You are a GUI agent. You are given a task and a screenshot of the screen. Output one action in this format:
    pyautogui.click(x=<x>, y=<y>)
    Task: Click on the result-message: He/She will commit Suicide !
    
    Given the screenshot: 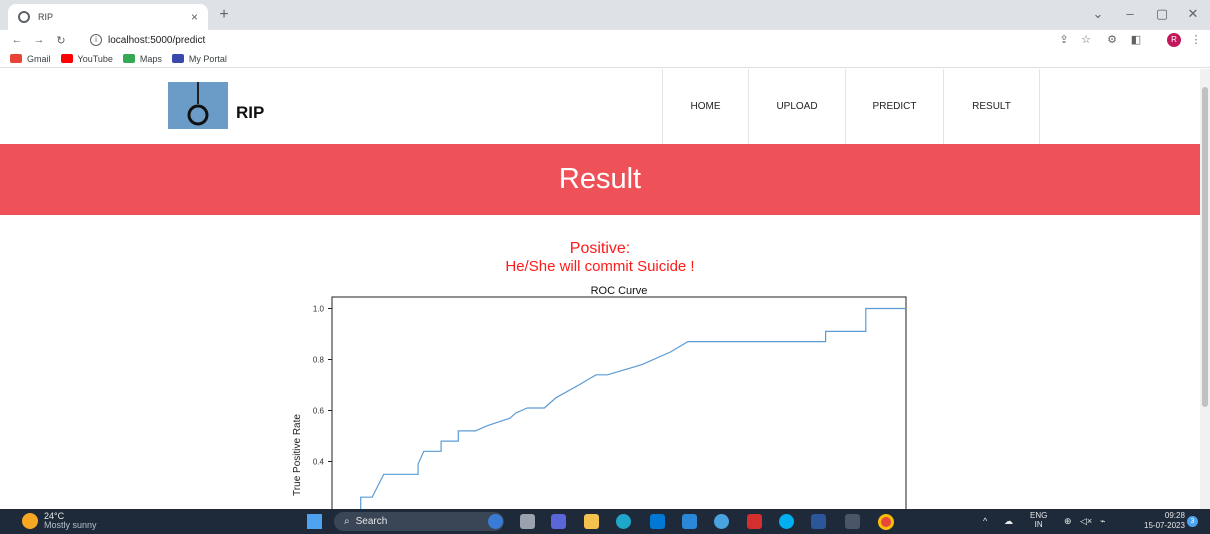 What is the action you would take?
    pyautogui.click(x=600, y=266)
    